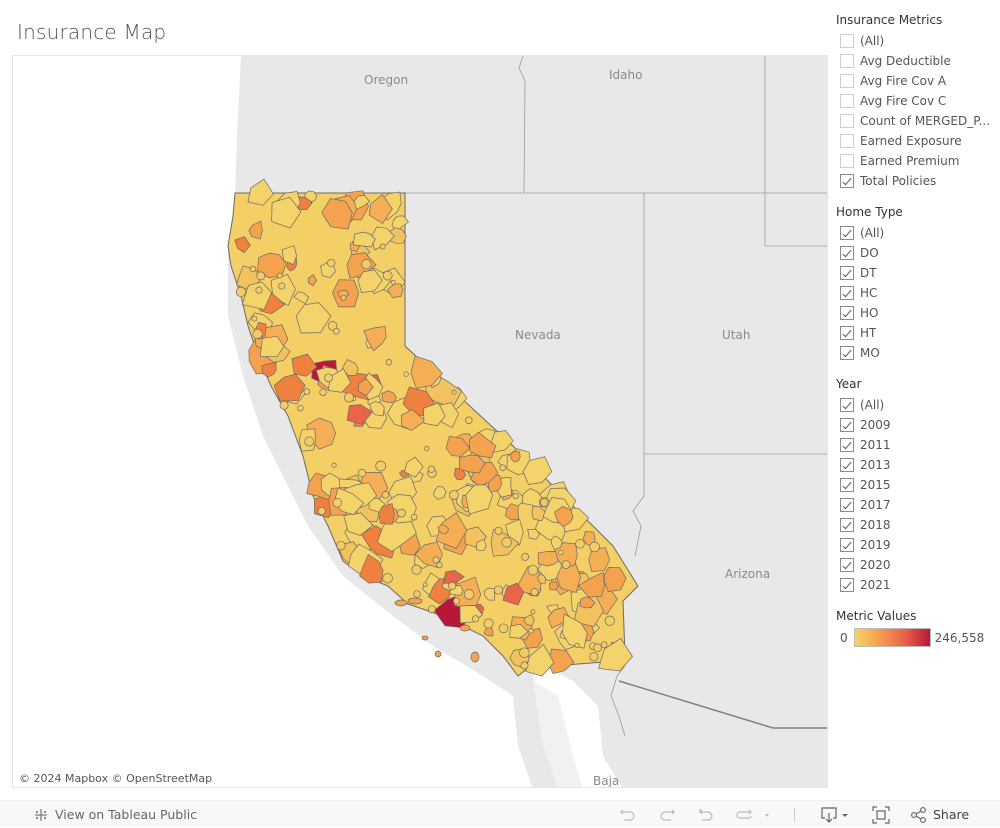  Describe the element at coordinates (753, 814) in the screenshot. I see `refresh-button` at that location.